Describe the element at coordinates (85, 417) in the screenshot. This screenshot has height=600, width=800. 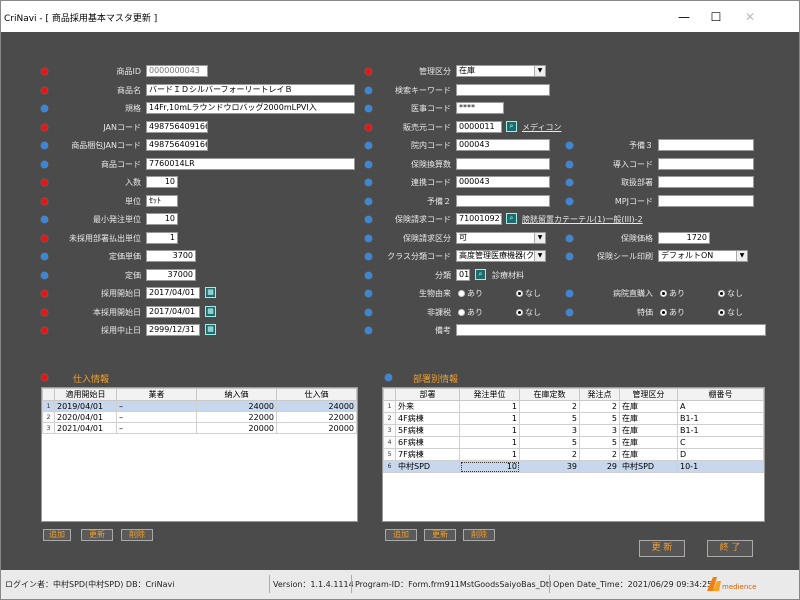
I see `cell: 2020/04/01` at that location.